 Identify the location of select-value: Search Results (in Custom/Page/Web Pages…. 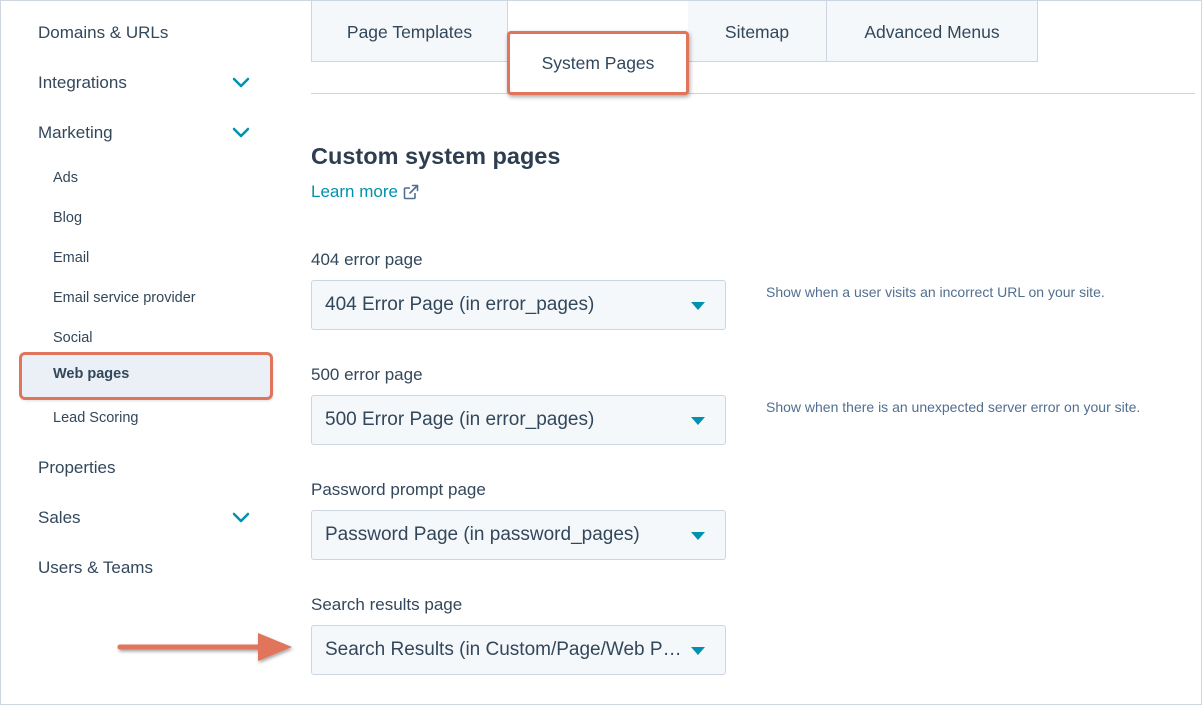
(505, 649).